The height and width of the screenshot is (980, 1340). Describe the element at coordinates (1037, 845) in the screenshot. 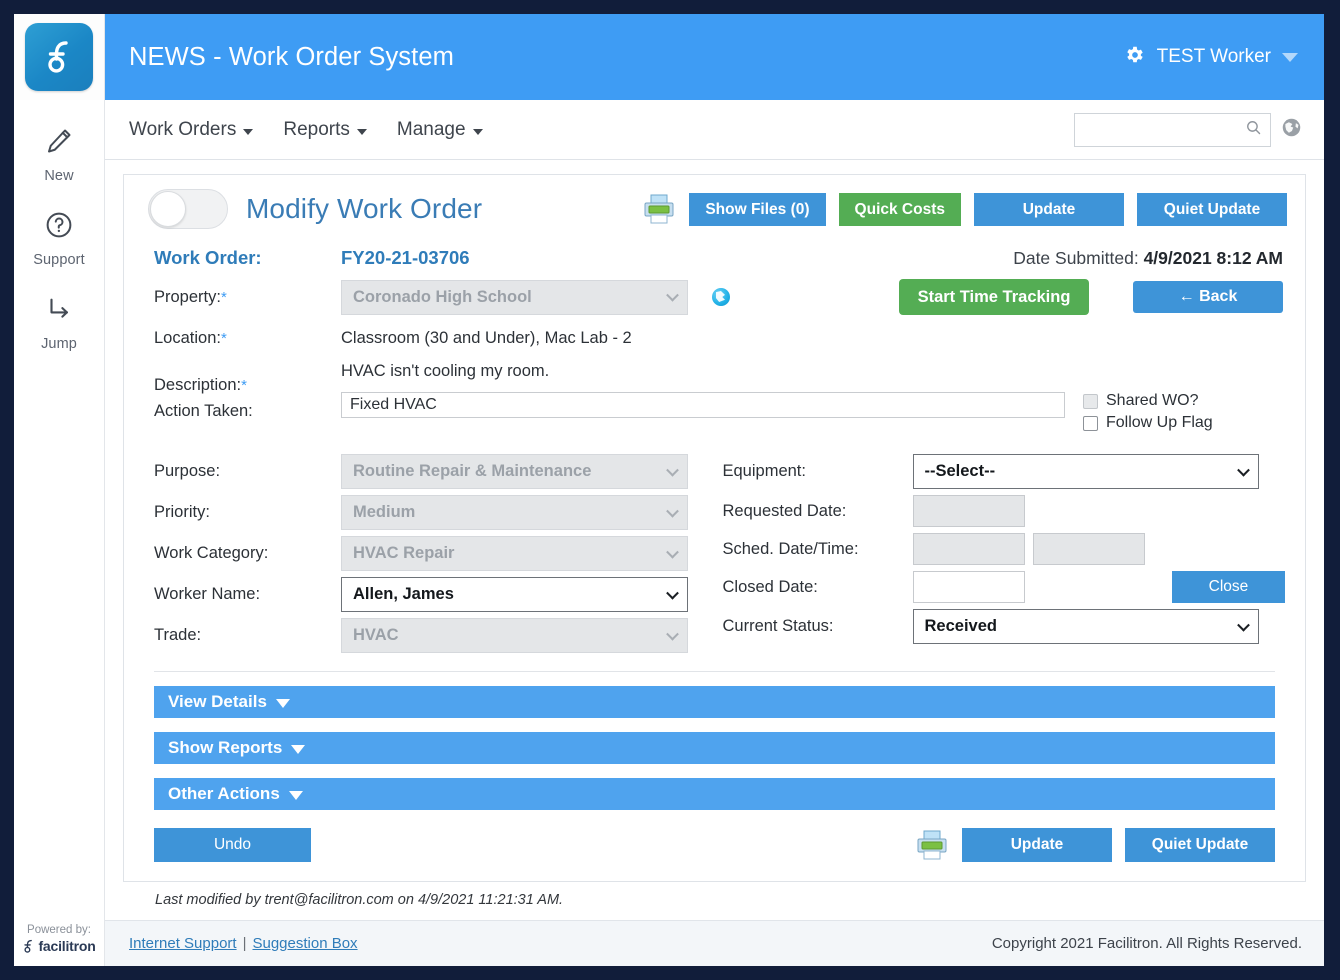

I see `update-button-bottom: Update` at that location.